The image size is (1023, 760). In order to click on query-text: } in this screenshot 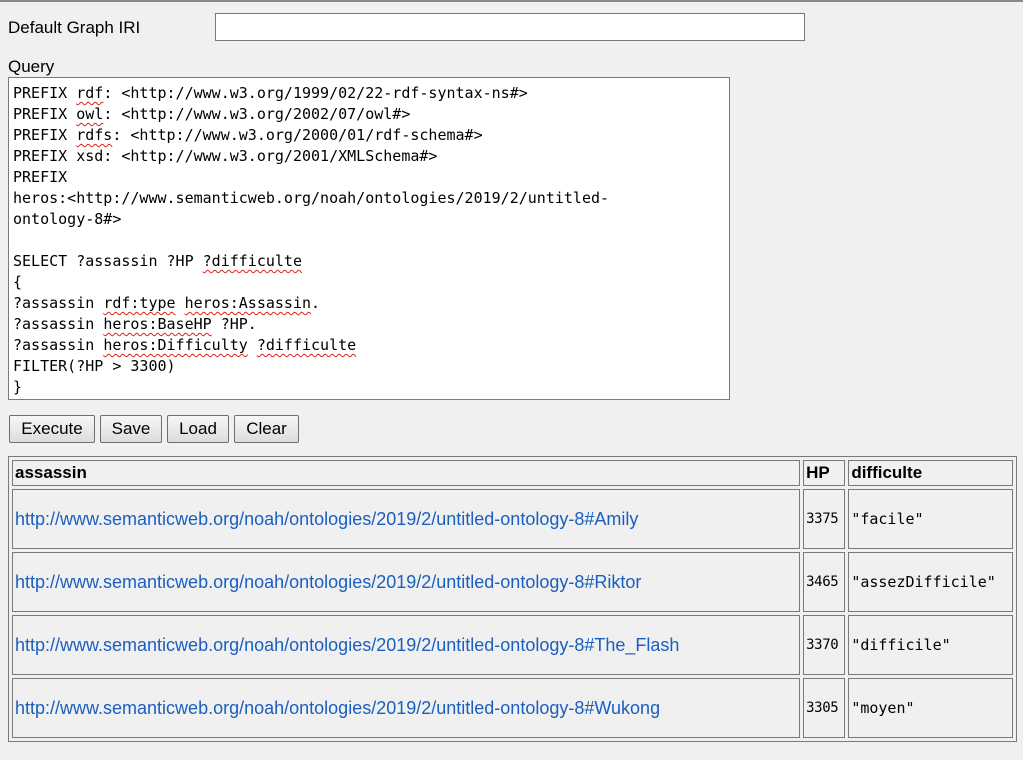, I will do `click(18, 387)`.